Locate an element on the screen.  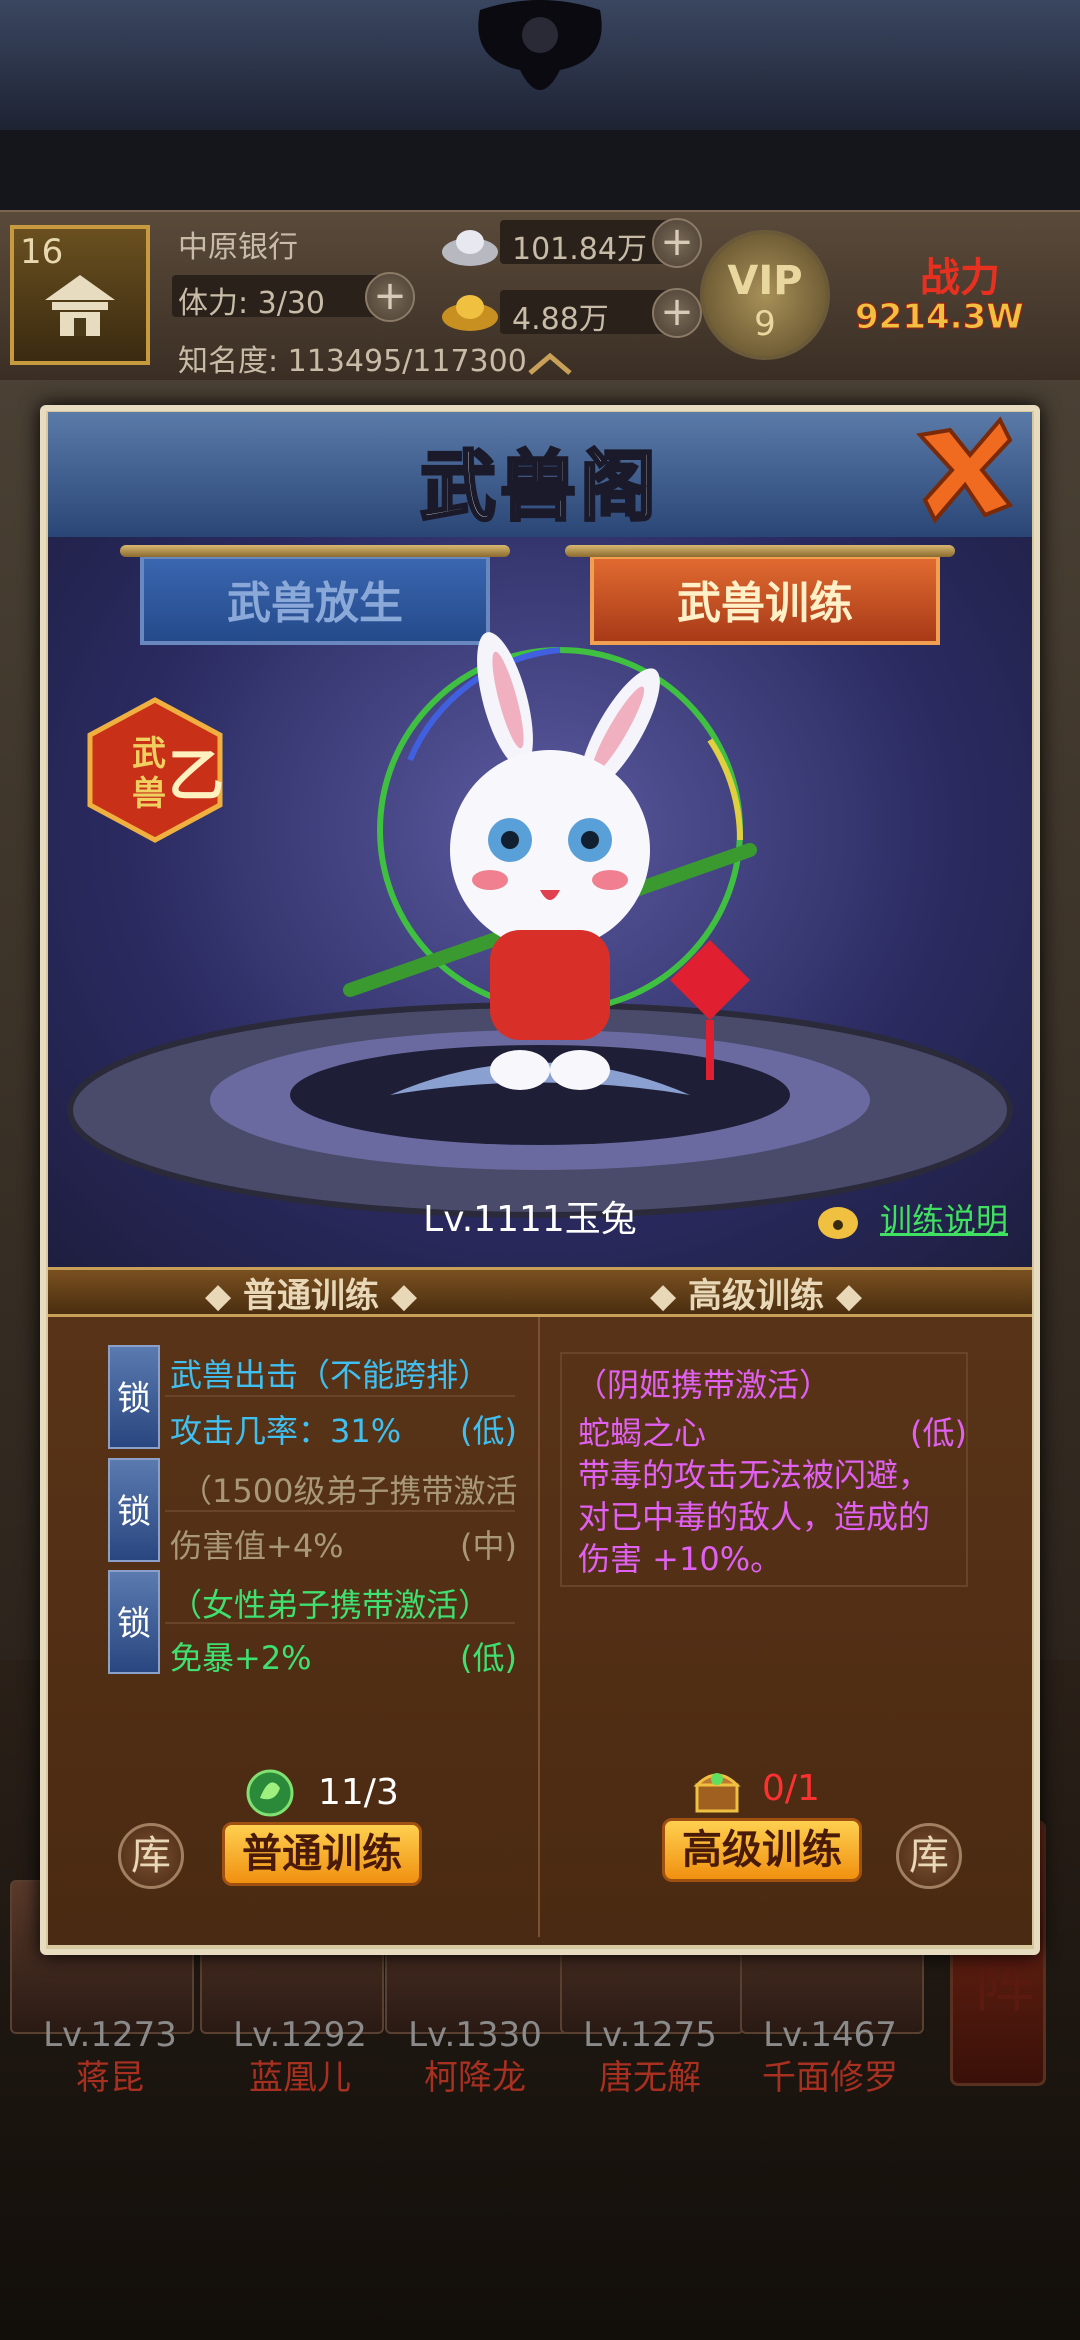
column-divider is located at coordinates (539, 1627).